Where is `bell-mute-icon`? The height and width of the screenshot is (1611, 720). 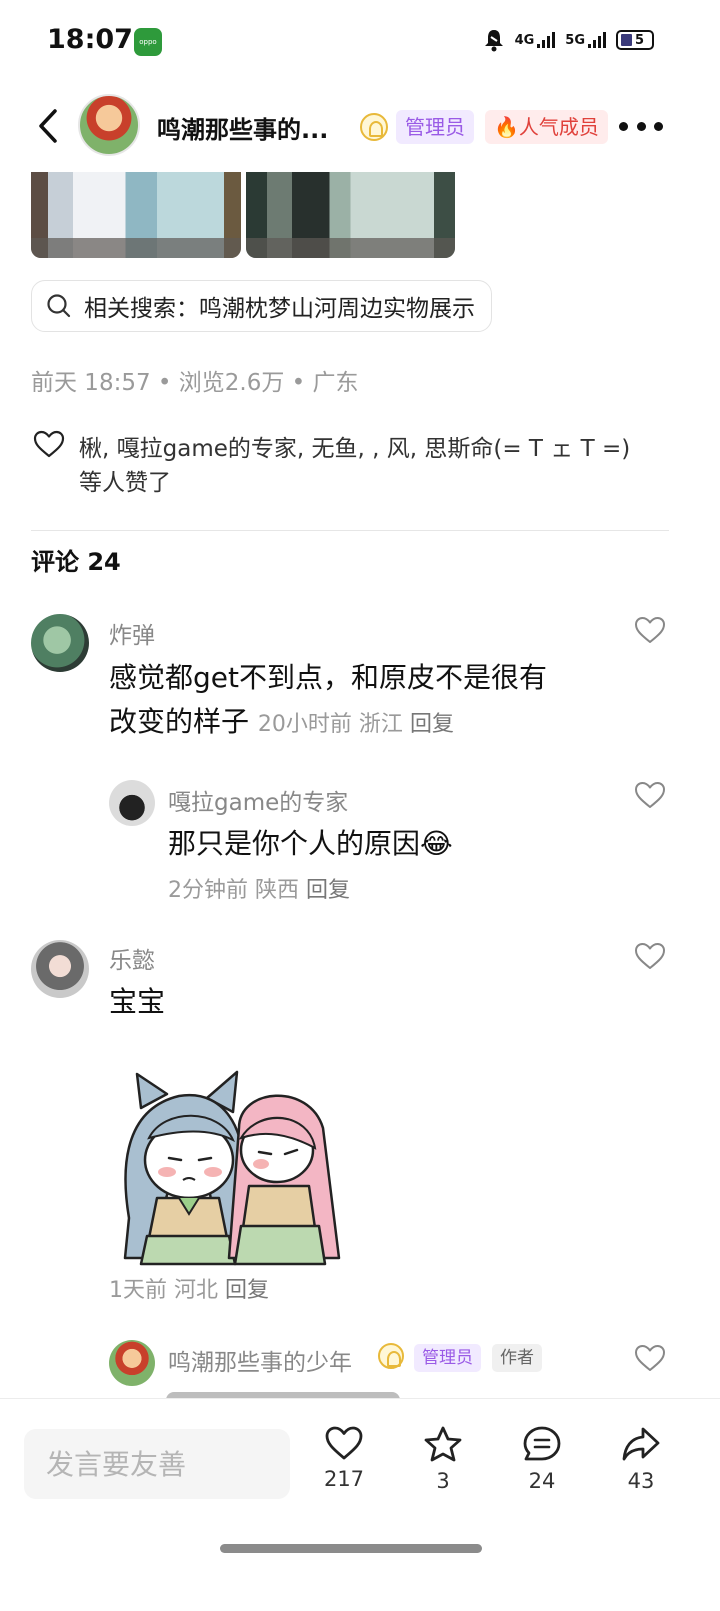 bell-mute-icon is located at coordinates (493, 41).